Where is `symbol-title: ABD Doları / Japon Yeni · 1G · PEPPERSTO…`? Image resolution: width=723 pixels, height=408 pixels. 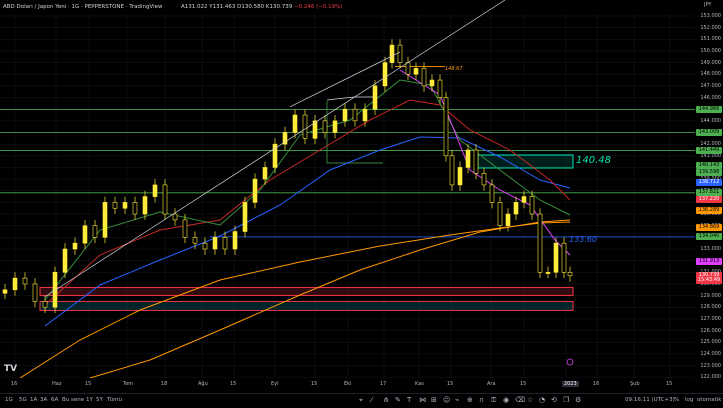
symbol-title: ABD Doları / Japon Yeni · 1G · PEPPERSTO… is located at coordinates (82, 7).